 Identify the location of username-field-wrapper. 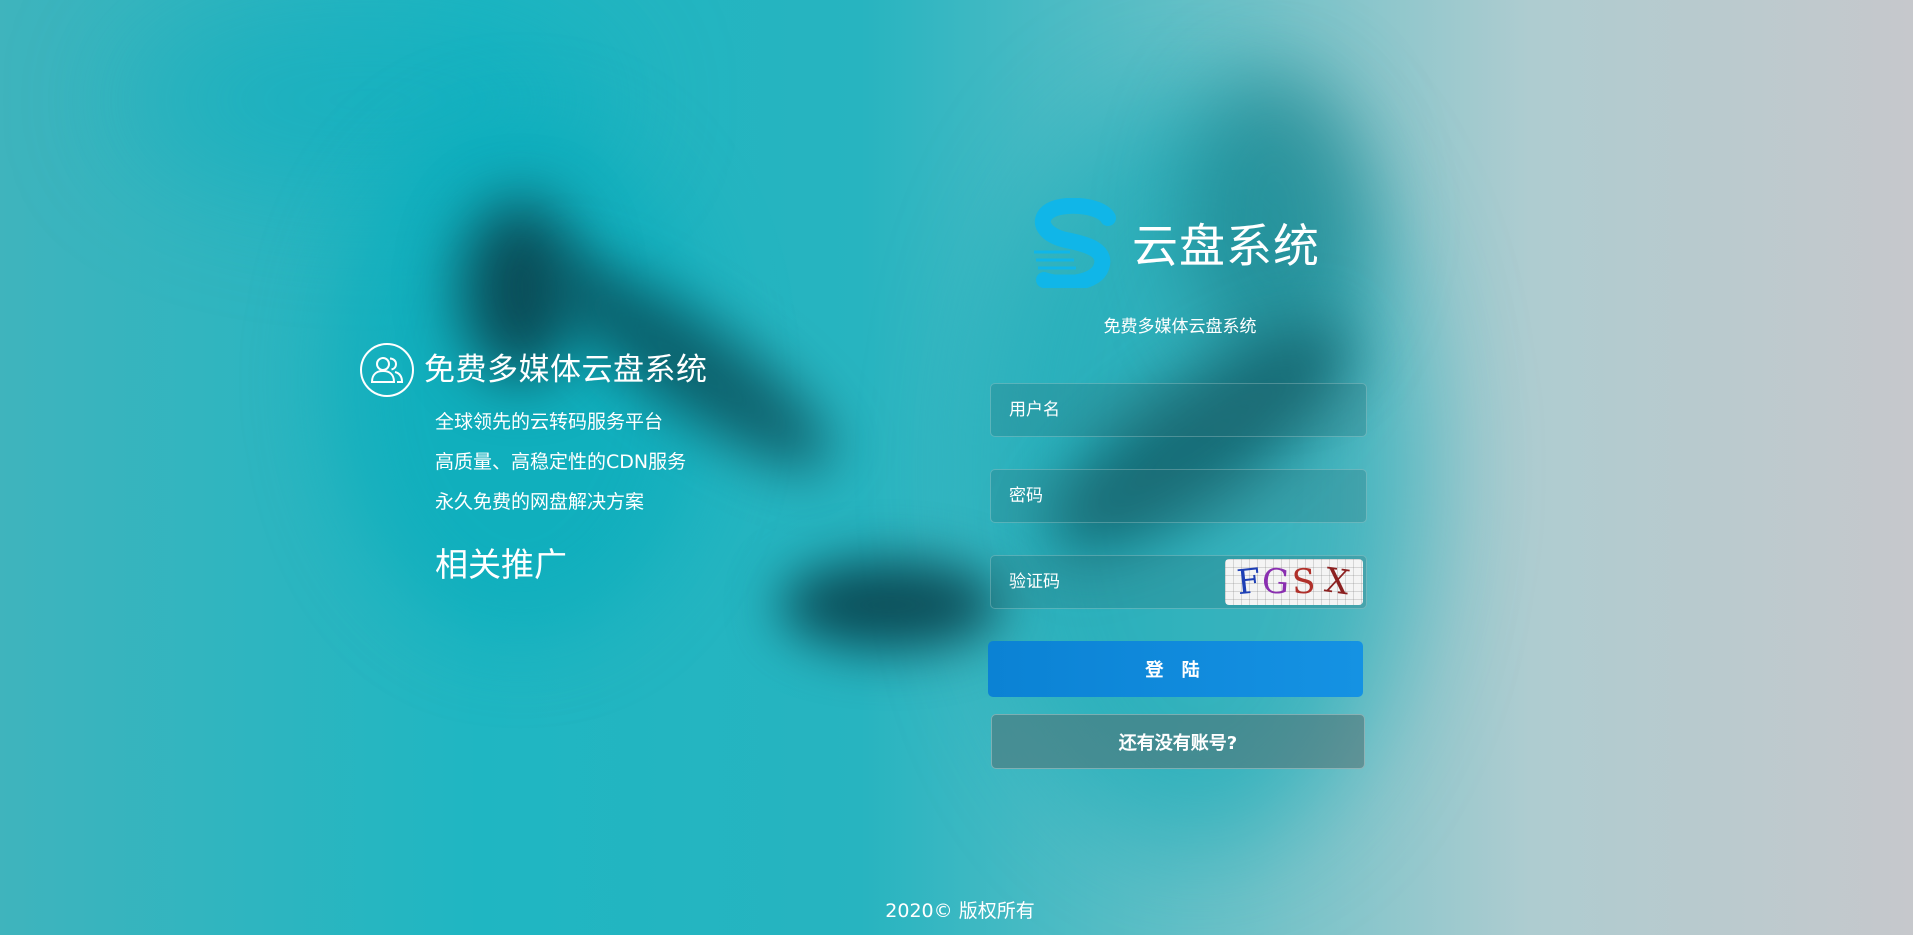
(1178, 410).